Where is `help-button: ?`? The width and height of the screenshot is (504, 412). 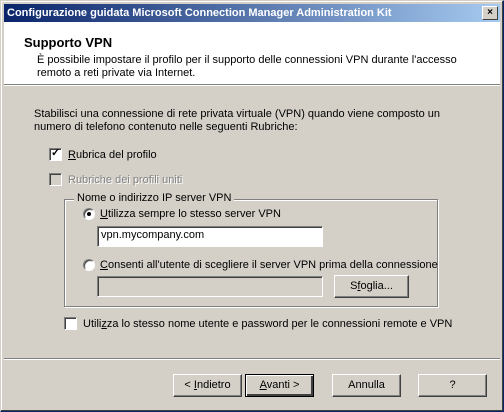 help-button: ? is located at coordinates (452, 385).